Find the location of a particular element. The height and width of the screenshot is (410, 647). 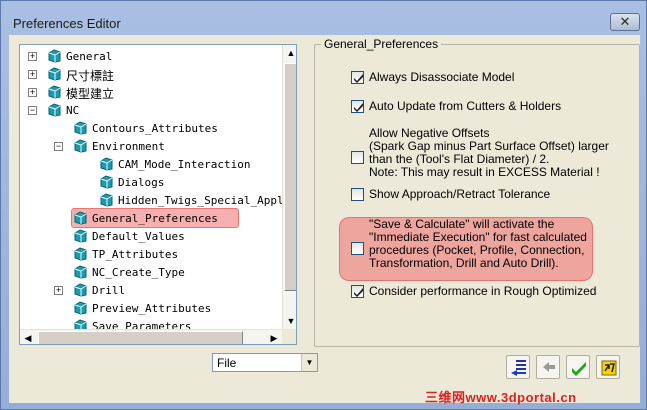

tree-node: Contours_Attributes is located at coordinates (151, 129).